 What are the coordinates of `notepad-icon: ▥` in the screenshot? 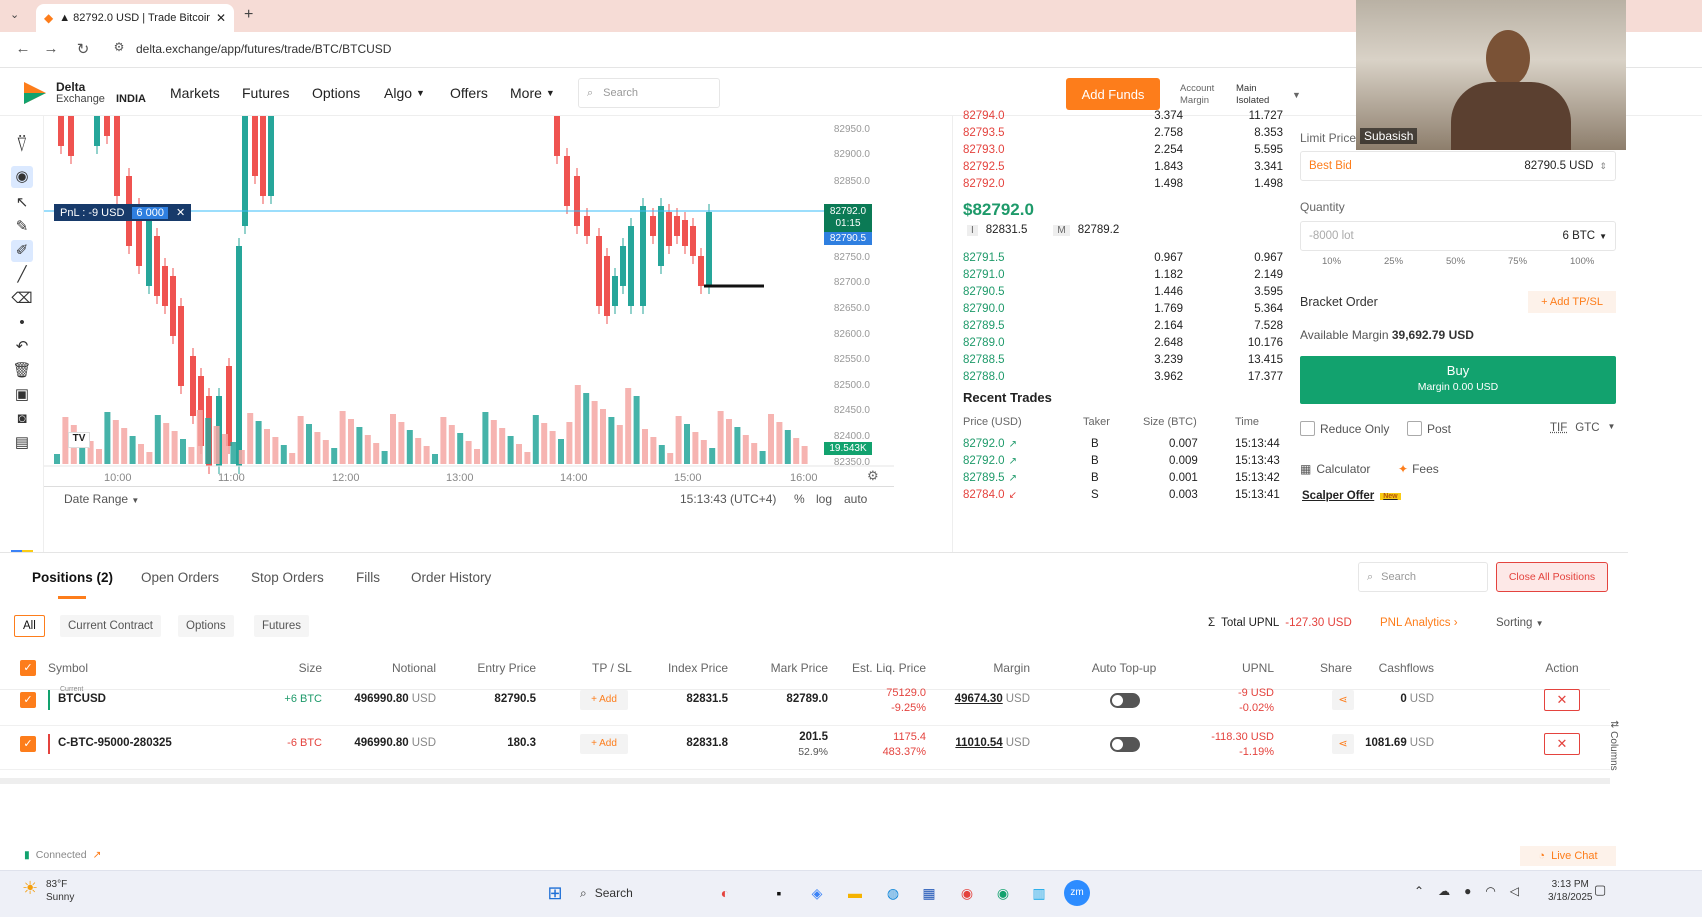 It's located at (1039, 893).